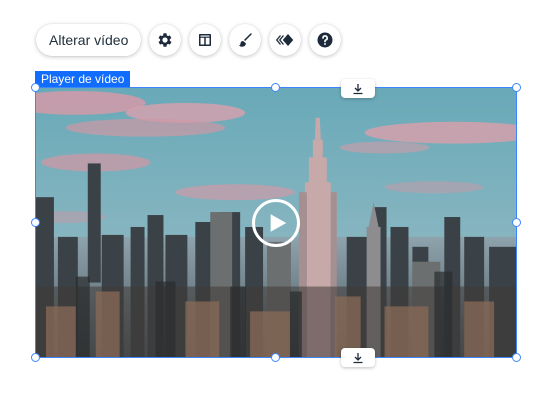  I want to click on resize-handle-top, so click(275, 87).